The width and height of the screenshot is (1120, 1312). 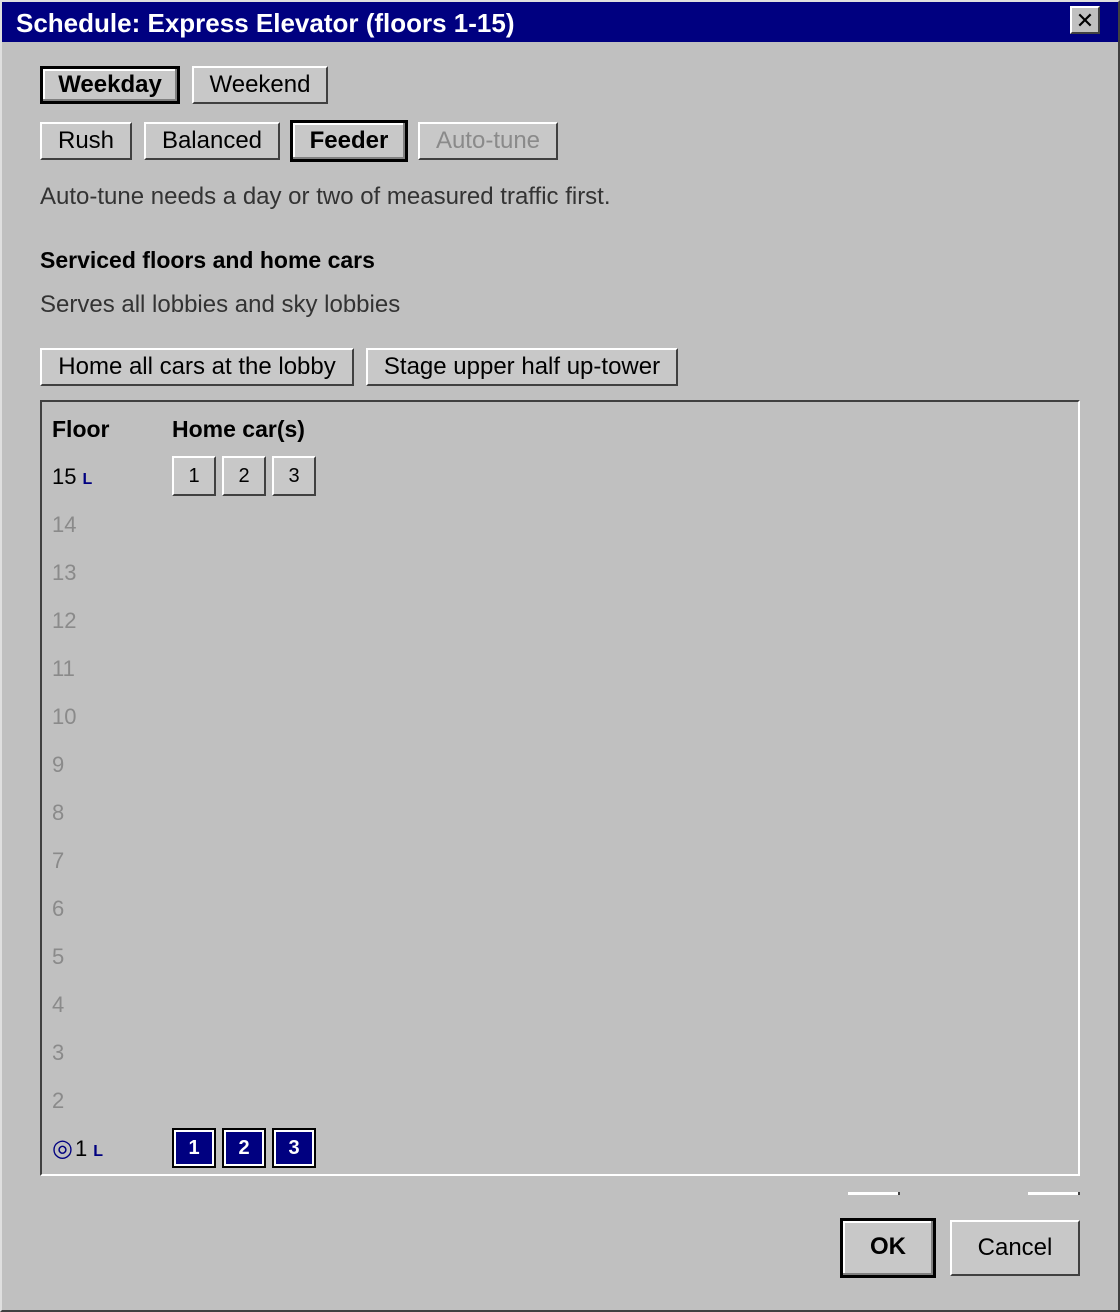 I want to click on floor-row-11: 11, so click(x=63, y=668).